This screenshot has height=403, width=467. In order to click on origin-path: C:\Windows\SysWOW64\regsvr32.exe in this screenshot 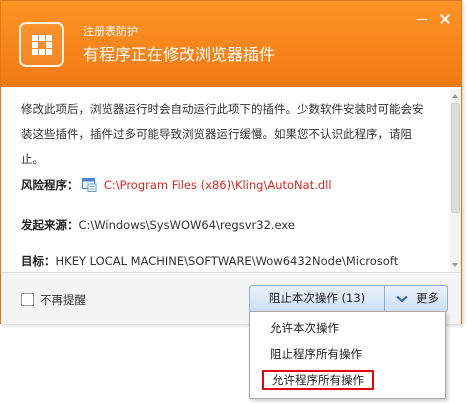, I will do `click(186, 225)`.